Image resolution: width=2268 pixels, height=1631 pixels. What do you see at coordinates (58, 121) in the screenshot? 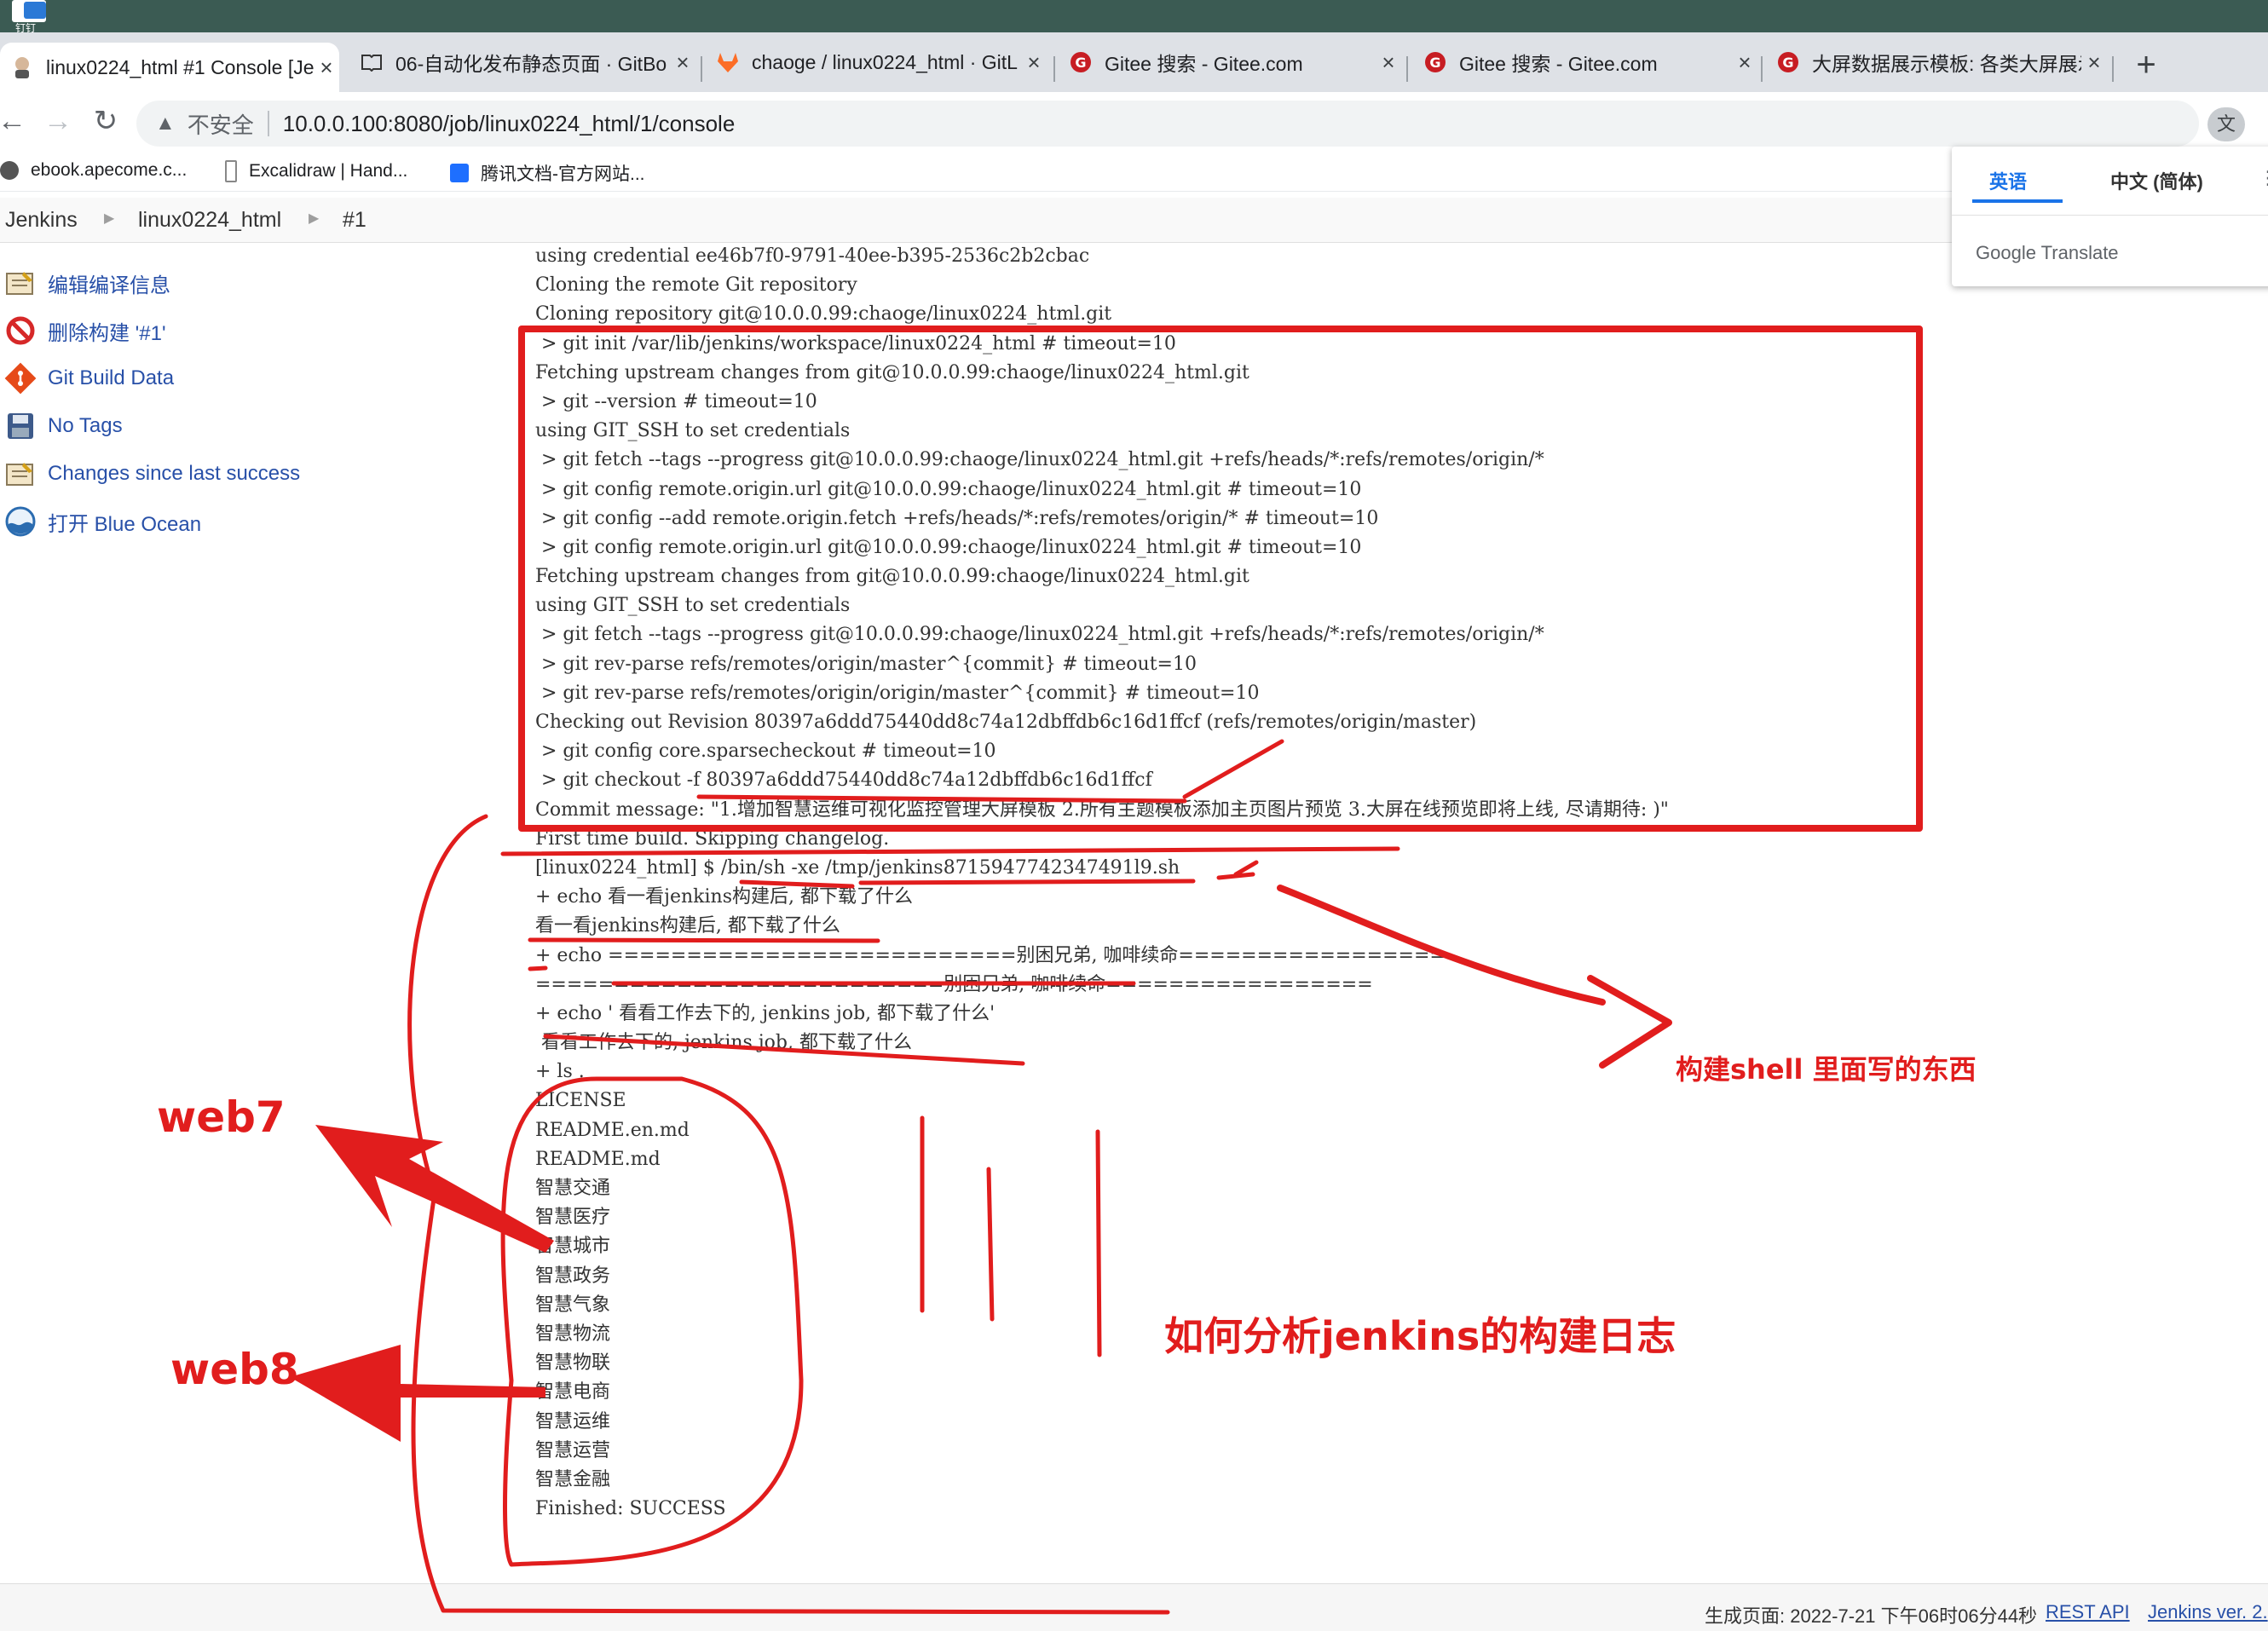
I see `forward-arrow-icon: →` at bounding box center [58, 121].